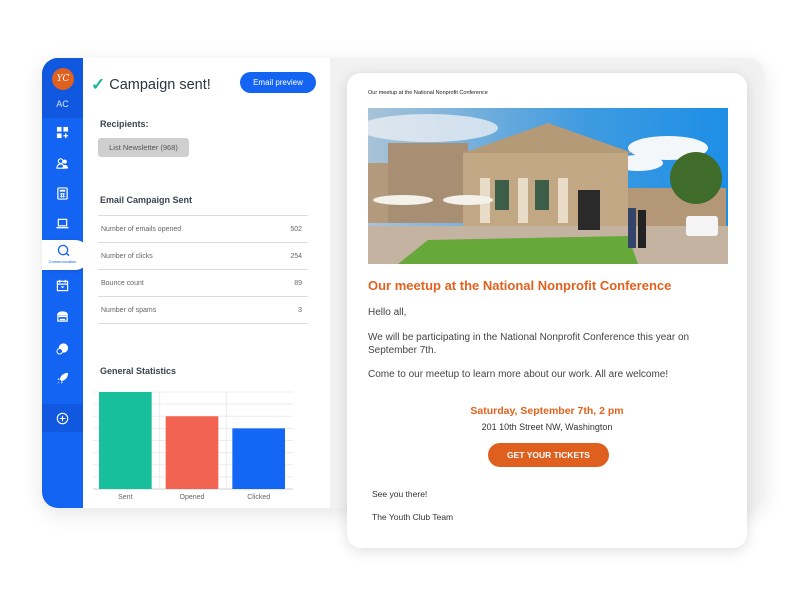  Describe the element at coordinates (62, 261) in the screenshot. I see `sidebar-item-label: Communication` at that location.